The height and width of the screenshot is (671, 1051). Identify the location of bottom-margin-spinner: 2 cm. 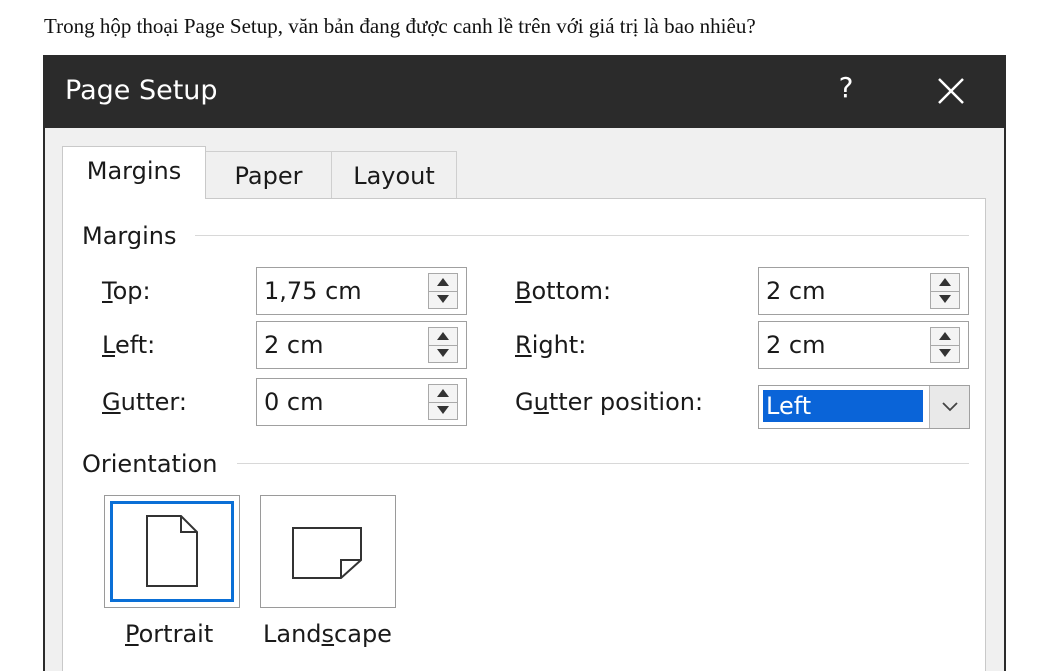
(863, 291).